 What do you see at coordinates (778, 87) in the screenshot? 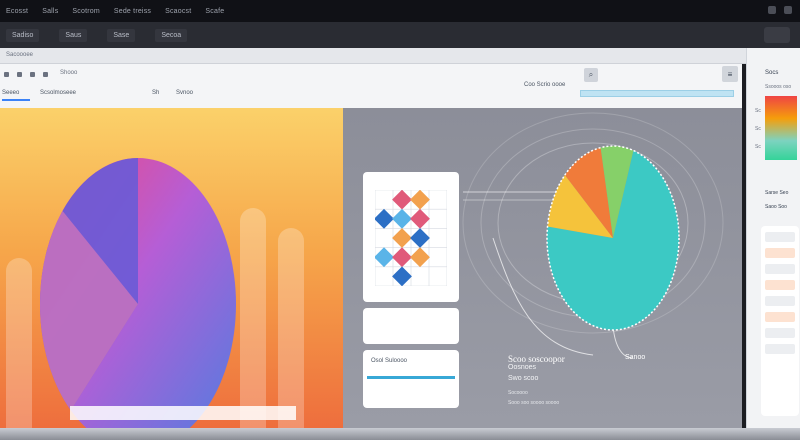
I see `sidebar-subtitle: Ssooos oso` at bounding box center [778, 87].